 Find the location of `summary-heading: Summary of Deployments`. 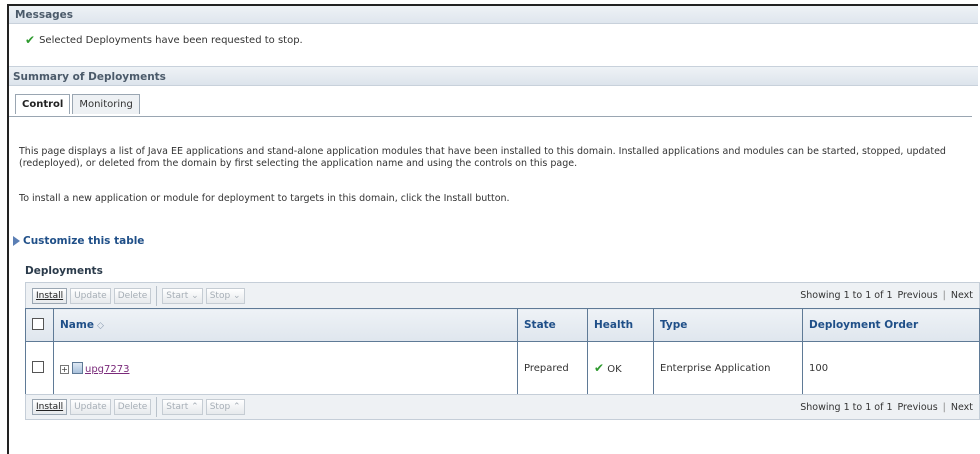

summary-heading: Summary of Deployments is located at coordinates (493, 76).